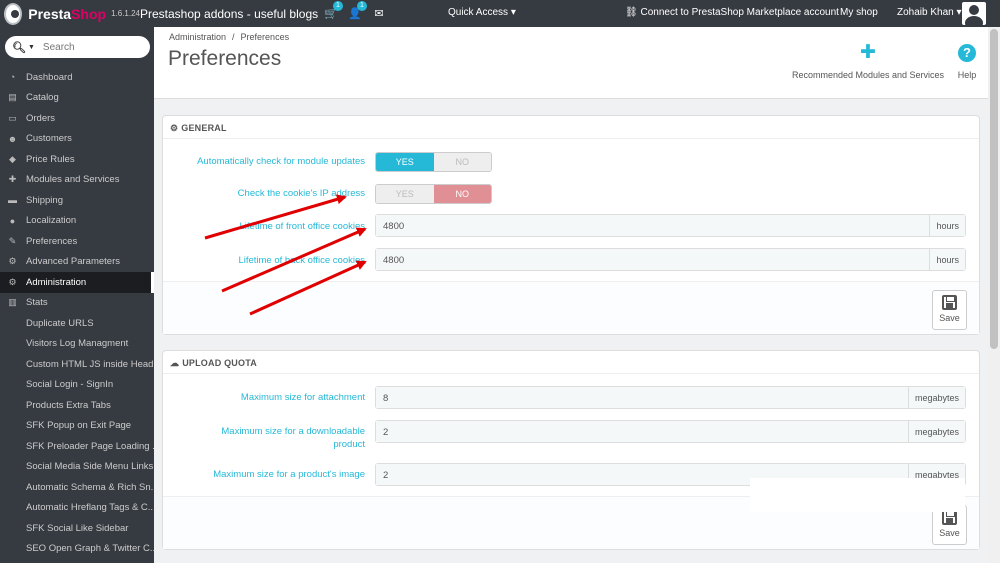  What do you see at coordinates (994, 189) in the screenshot?
I see `scrollbar-thumb` at bounding box center [994, 189].